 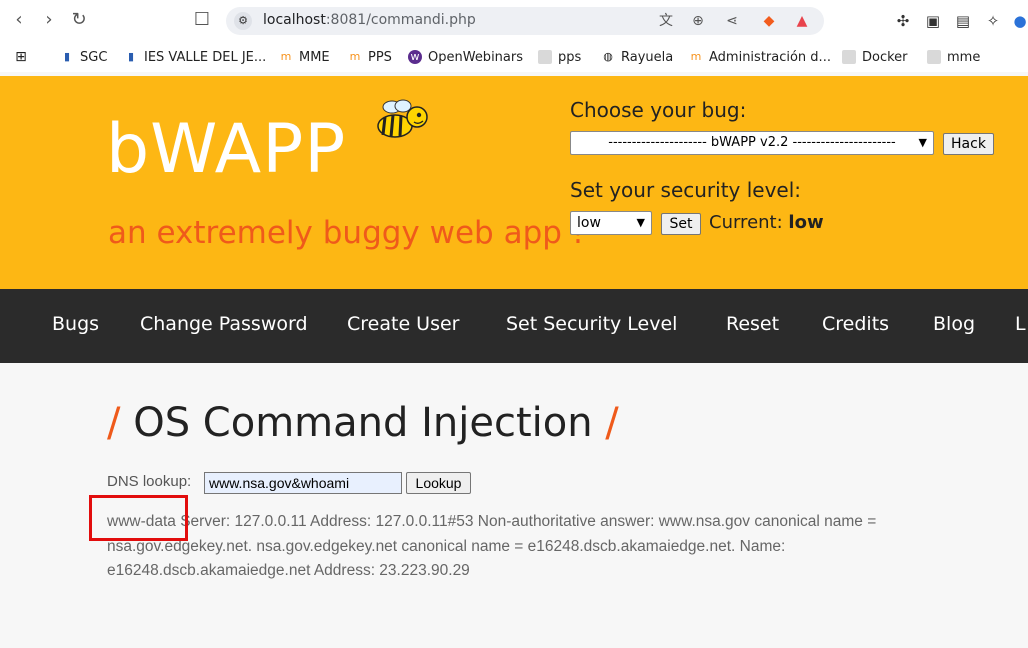 I want to click on site-logo: bWAPP, so click(x=226, y=149).